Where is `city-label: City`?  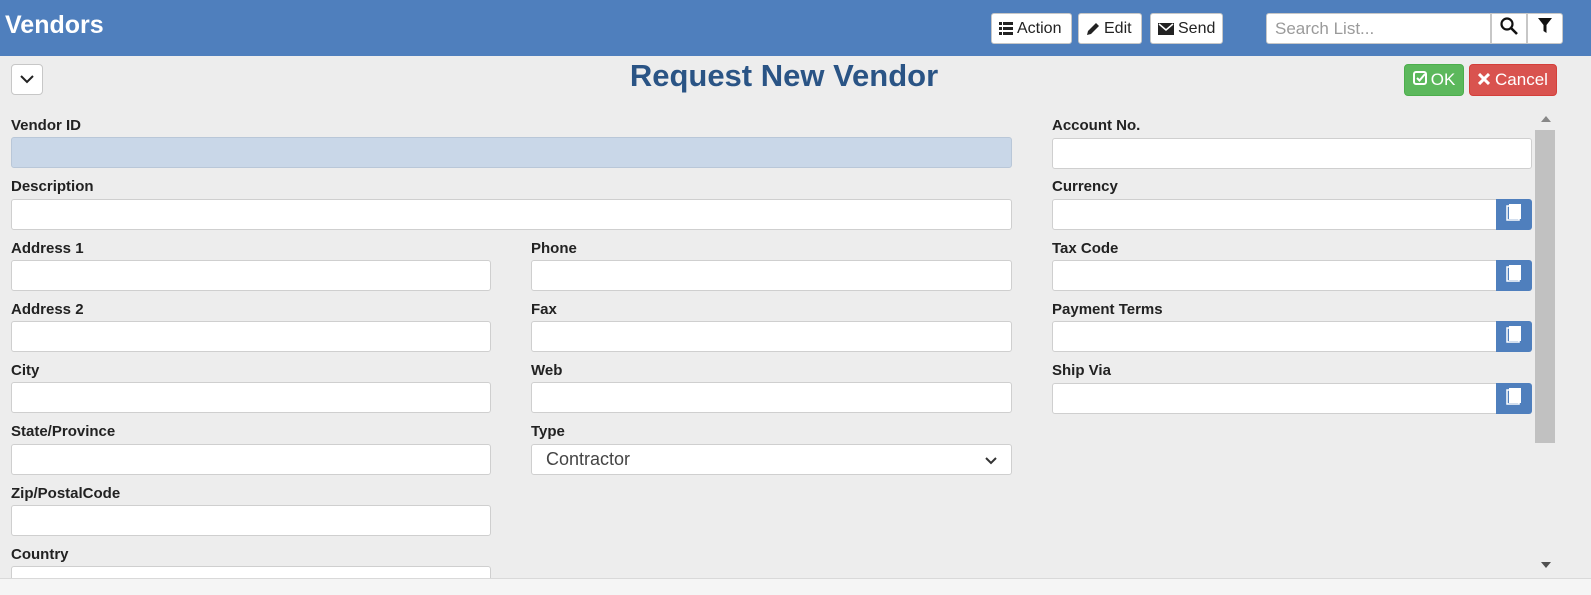 city-label: City is located at coordinates (25, 370).